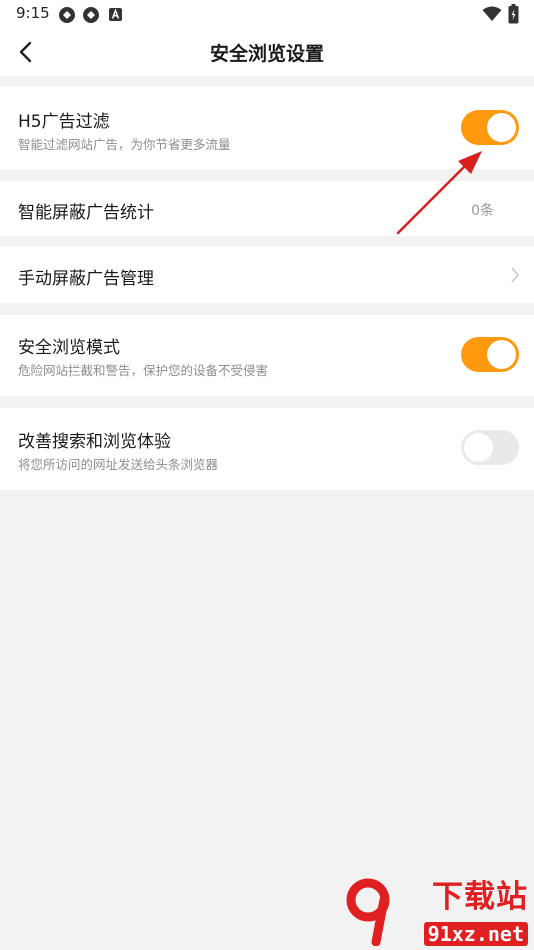 This screenshot has height=950, width=534. What do you see at coordinates (86, 213) in the screenshot?
I see `setting-title: 智能屏蔽广告统计` at bounding box center [86, 213].